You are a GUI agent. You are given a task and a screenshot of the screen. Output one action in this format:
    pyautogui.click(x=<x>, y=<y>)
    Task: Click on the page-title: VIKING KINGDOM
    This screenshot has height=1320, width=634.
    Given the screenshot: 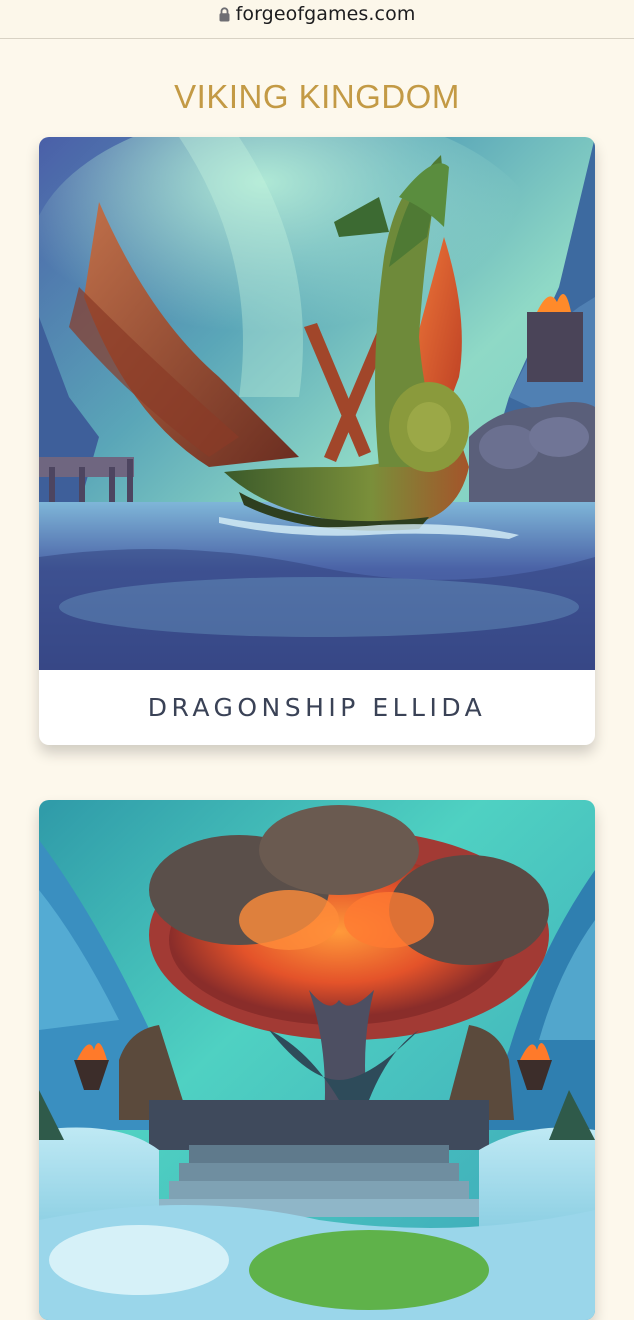 What is the action you would take?
    pyautogui.click(x=317, y=96)
    